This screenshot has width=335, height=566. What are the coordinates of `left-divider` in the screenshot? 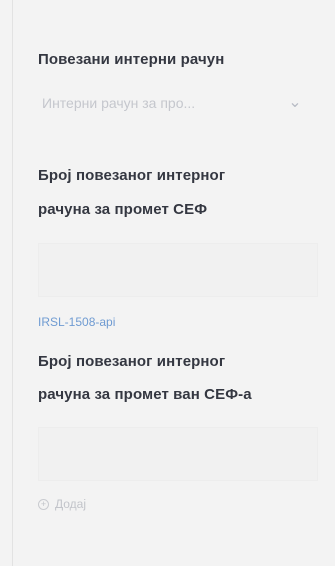 It's located at (12, 283).